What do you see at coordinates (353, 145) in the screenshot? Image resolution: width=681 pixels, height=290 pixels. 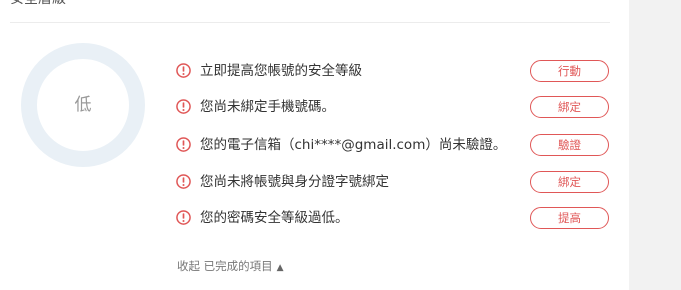 I see `task-text: 您的電子信箱（chi****@gmail.com）尚未驗證。` at bounding box center [353, 145].